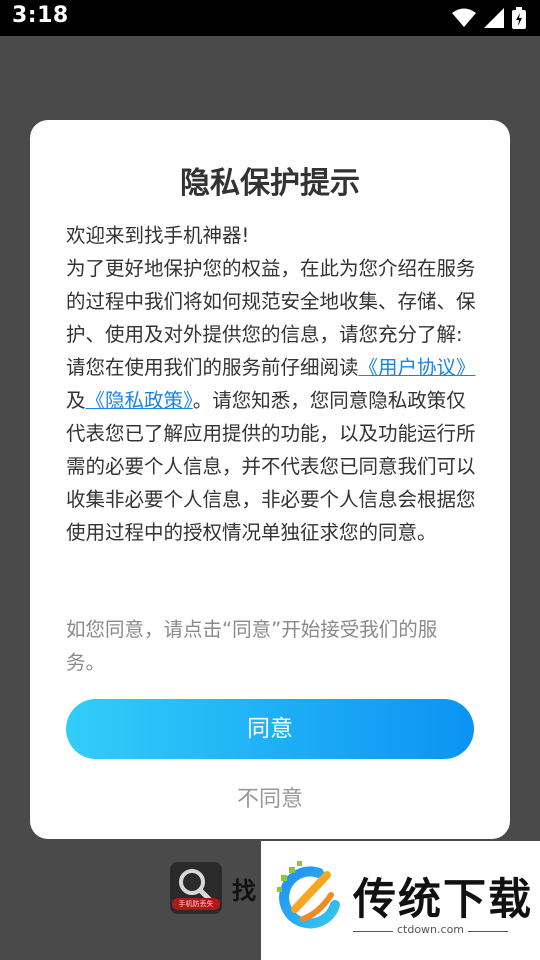 This screenshot has height=960, width=540. Describe the element at coordinates (158, 235) in the screenshot. I see `greeting-text: 欢迎来到找手机神器!` at that location.